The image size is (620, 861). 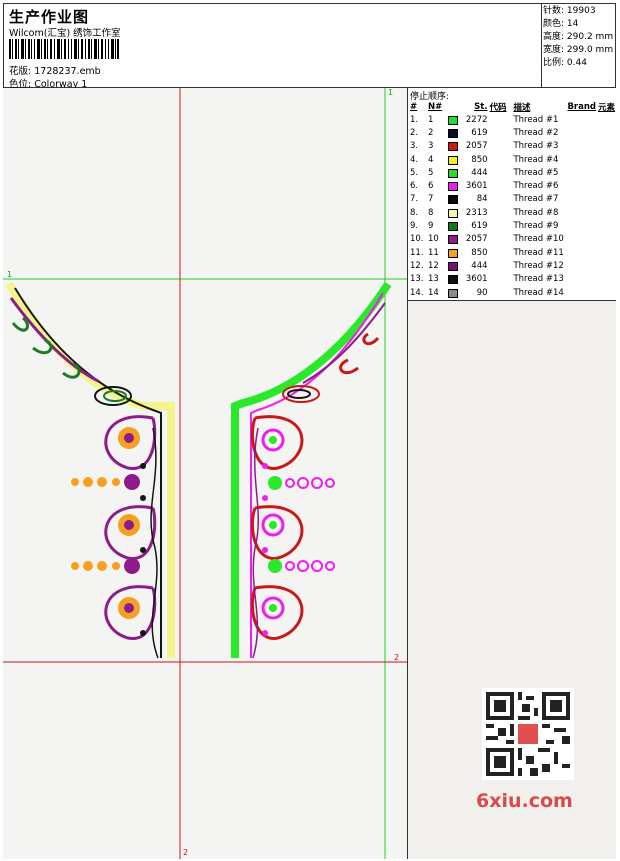 What do you see at coordinates (484, 119) in the screenshot?
I see `thread-row: 1. 1 2272 Thread #1` at bounding box center [484, 119].